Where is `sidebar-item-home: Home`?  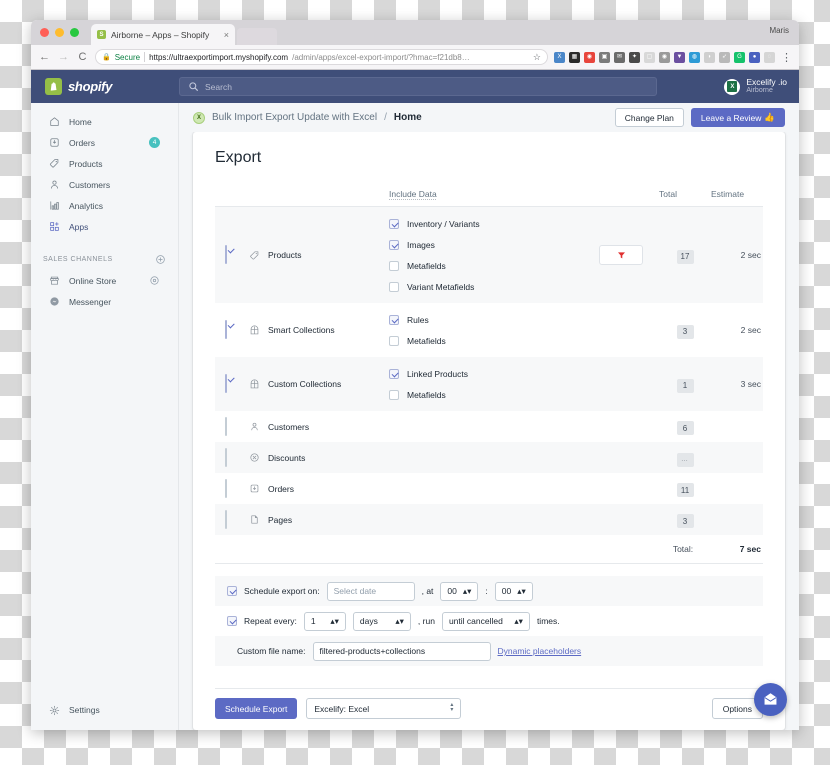
sidebar-item-home: Home is located at coordinates (104, 121).